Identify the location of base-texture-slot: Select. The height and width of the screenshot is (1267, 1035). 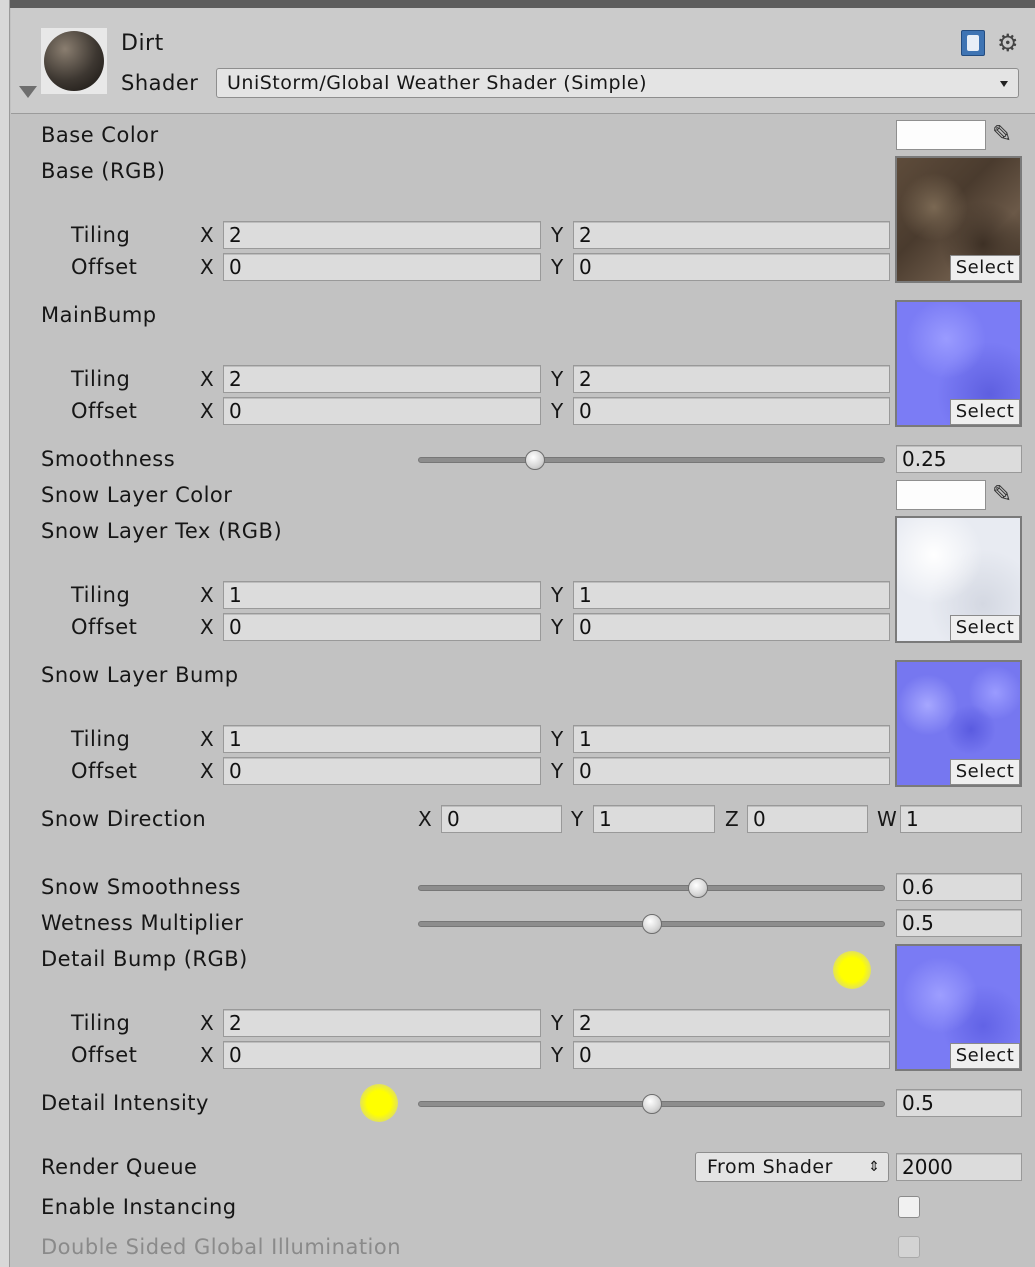
(958, 219).